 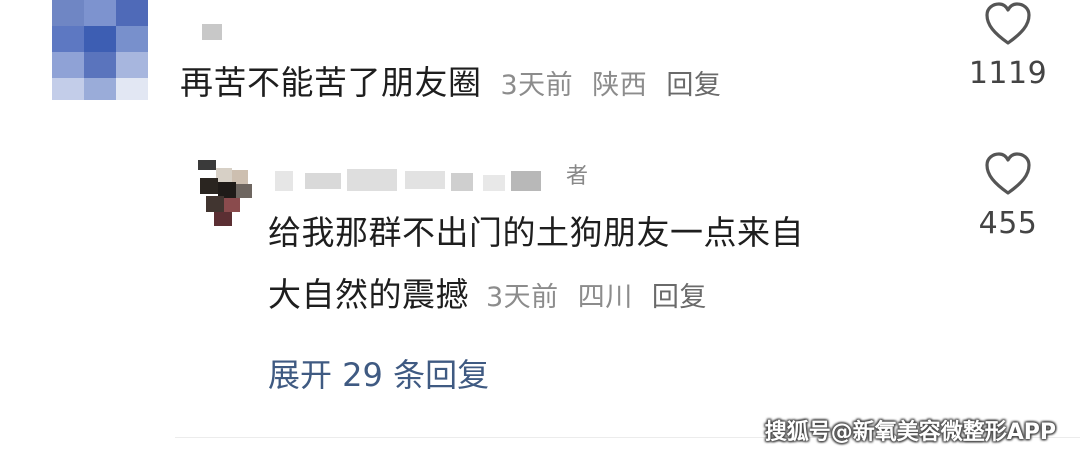 I want to click on comment-text: 再苦不能苦了朋友圈 3天前 陕西 回复, so click(x=455, y=84).